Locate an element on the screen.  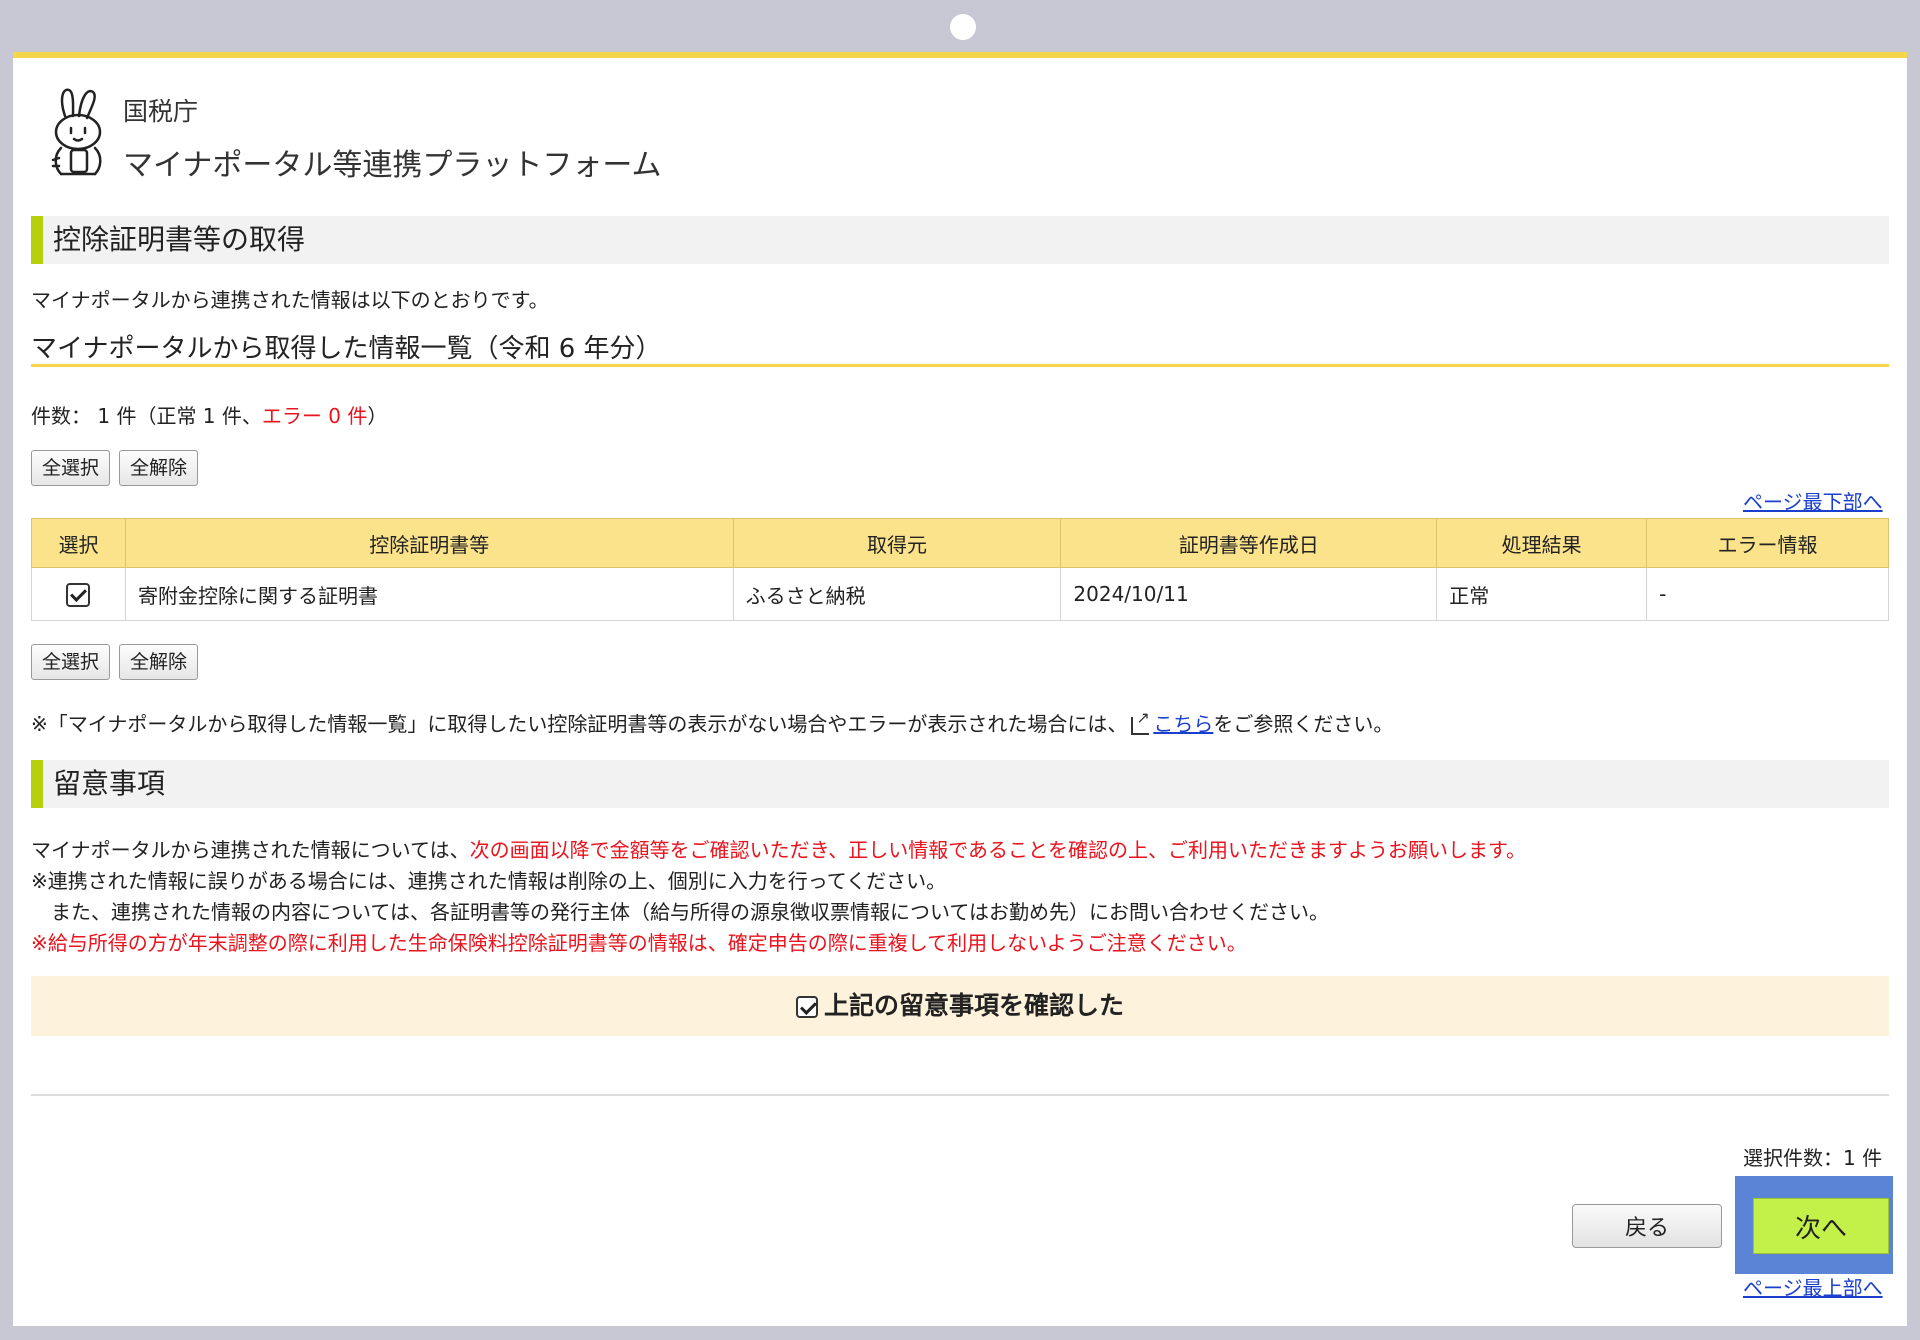
section-title-deduction: 控除証明書等の取得 is located at coordinates (960, 240).